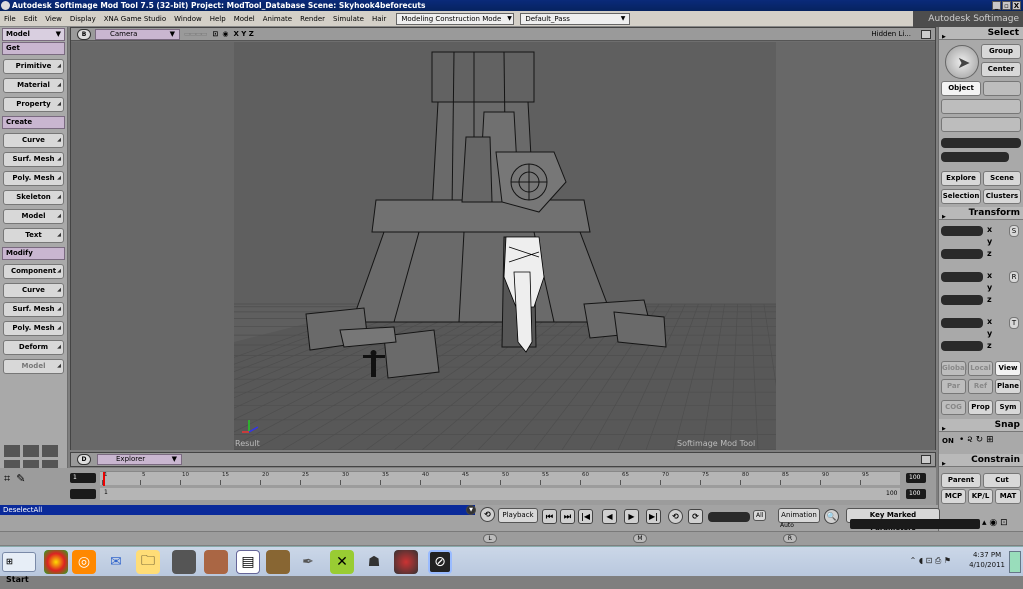 The width and height of the screenshot is (1023, 589). What do you see at coordinates (953, 407) in the screenshot?
I see `cog-button: COG` at bounding box center [953, 407].